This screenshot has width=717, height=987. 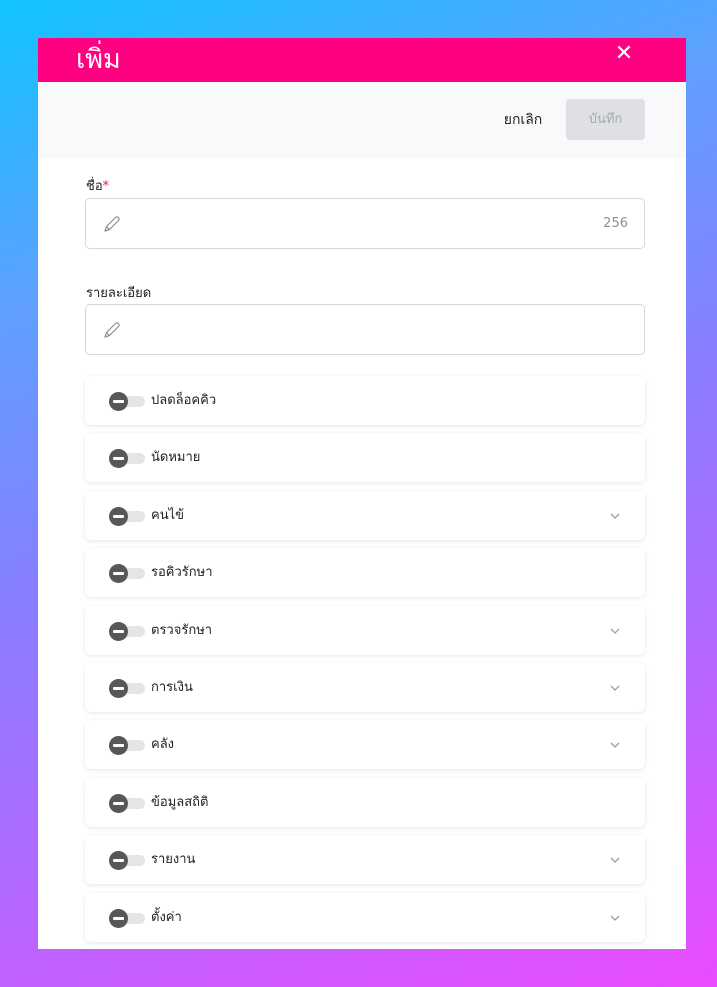 I want to click on save-button: บันทึก, so click(x=605, y=119).